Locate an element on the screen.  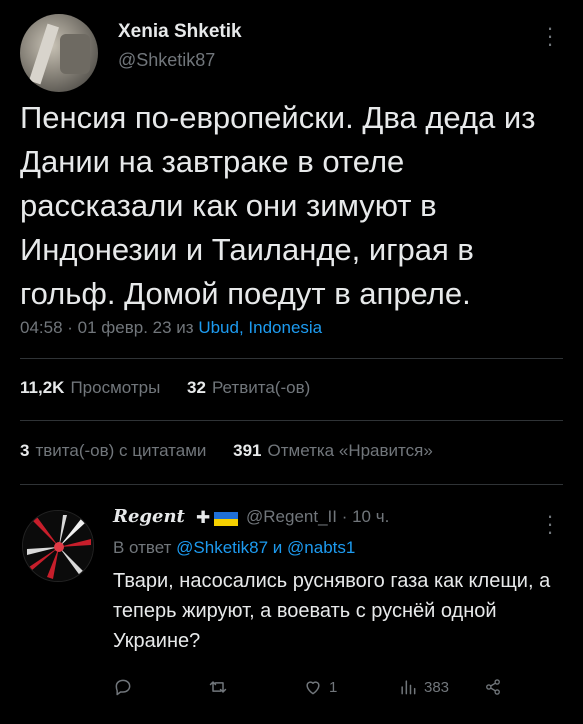
reply-icon is located at coordinates (123, 687).